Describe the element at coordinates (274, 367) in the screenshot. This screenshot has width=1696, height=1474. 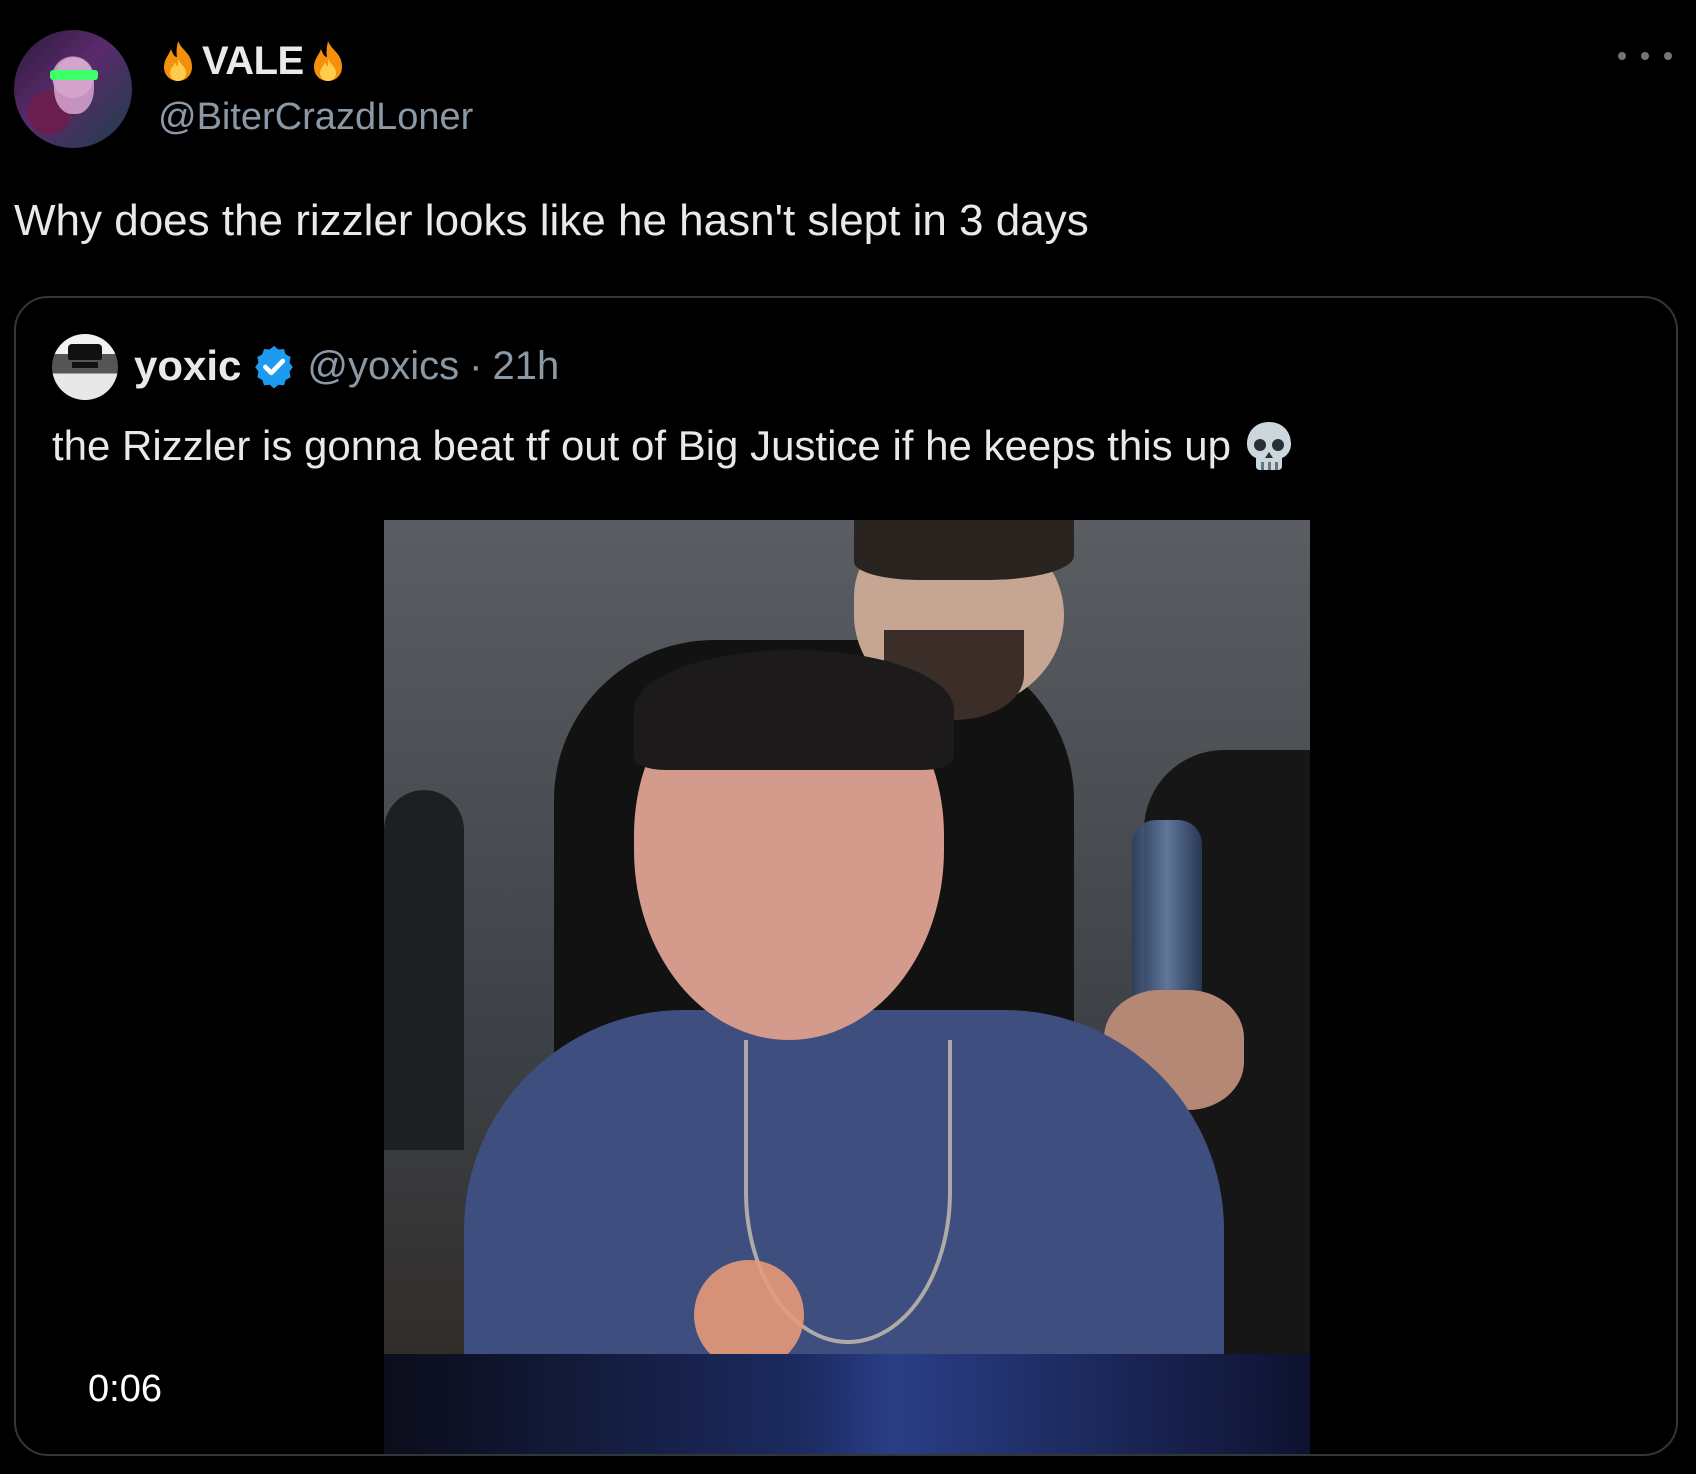
I see `verified-badge-icon` at that location.